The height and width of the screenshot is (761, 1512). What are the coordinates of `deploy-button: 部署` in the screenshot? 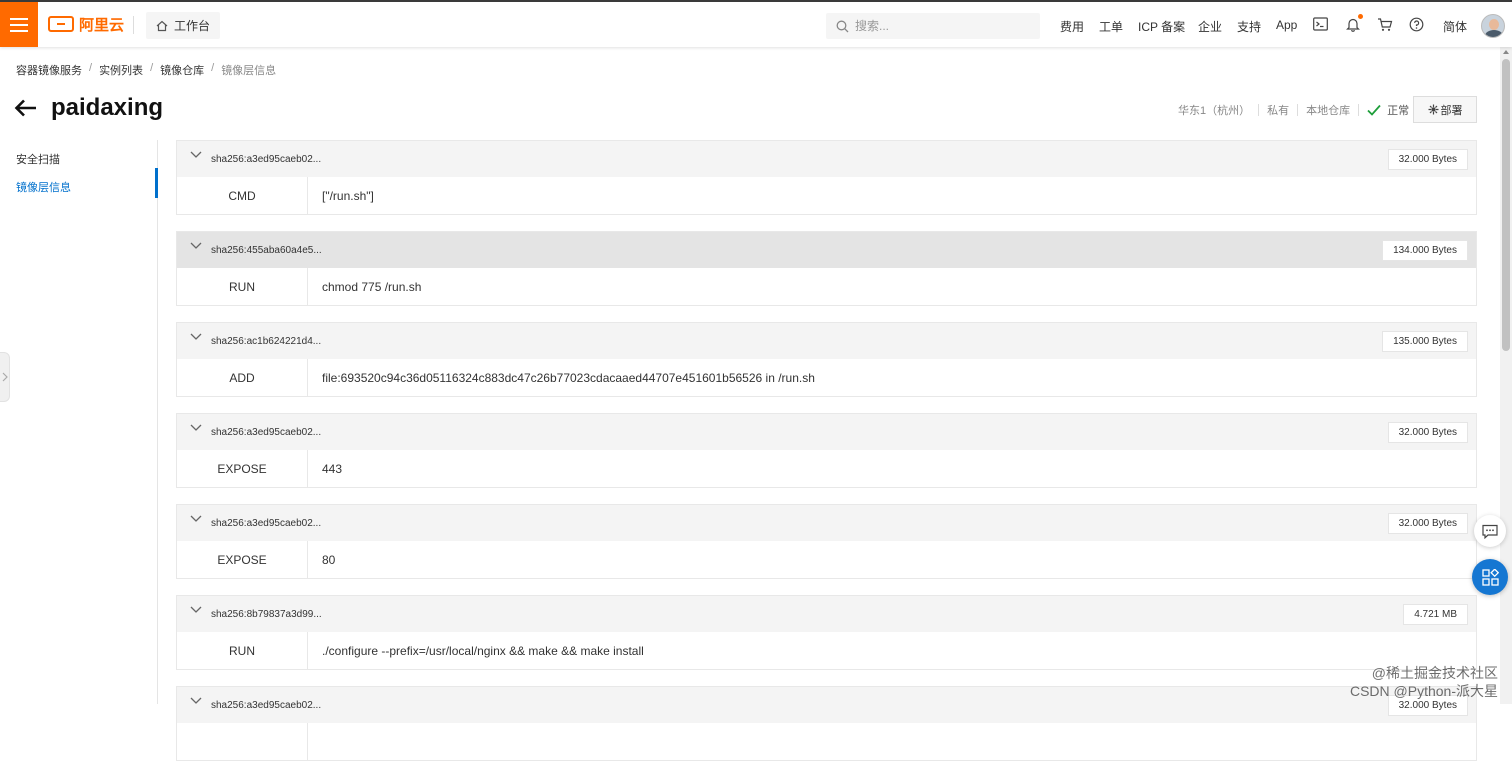 It's located at (1445, 109).